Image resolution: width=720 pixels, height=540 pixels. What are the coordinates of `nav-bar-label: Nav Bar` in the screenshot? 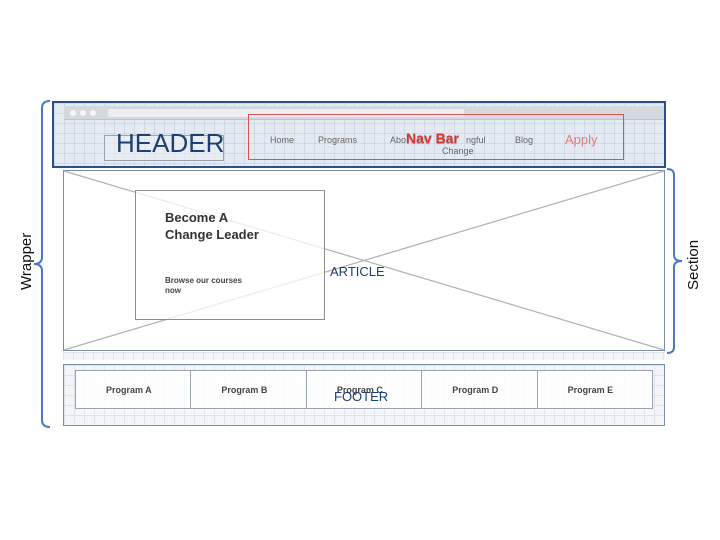 It's located at (432, 138).